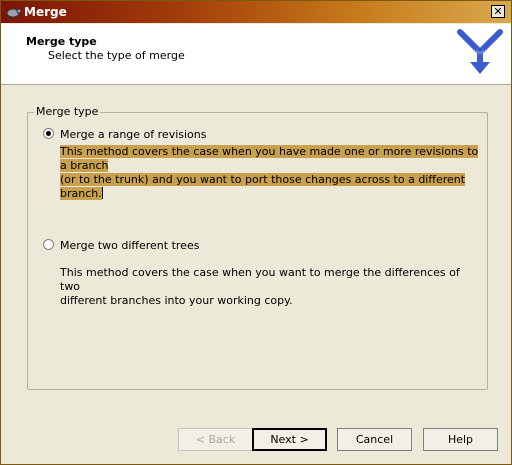 The width and height of the screenshot is (512, 465). I want to click on option-label-merge-trees: Merge two different trees, so click(129, 245).